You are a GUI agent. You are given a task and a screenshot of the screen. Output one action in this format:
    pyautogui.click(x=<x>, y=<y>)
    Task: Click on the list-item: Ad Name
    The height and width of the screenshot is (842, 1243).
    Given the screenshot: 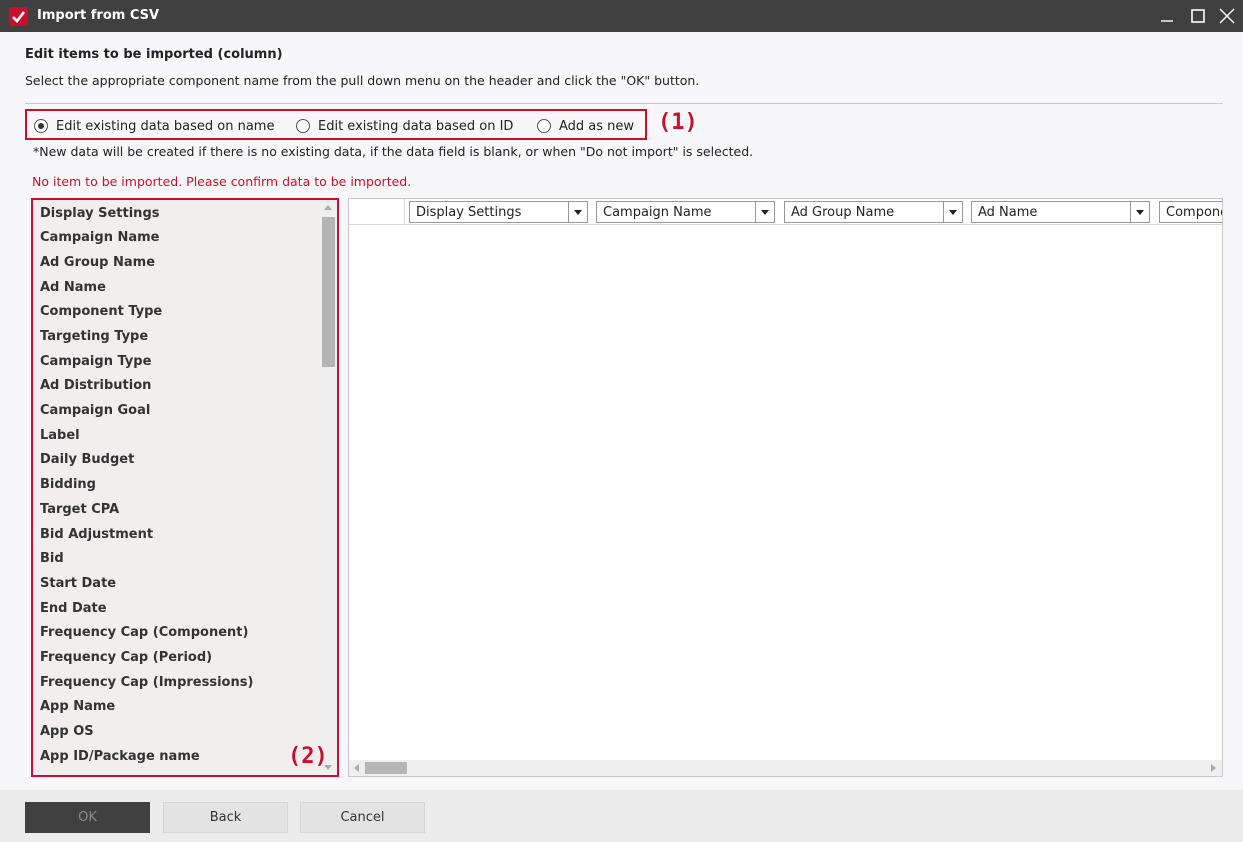 What is the action you would take?
    pyautogui.click(x=73, y=287)
    